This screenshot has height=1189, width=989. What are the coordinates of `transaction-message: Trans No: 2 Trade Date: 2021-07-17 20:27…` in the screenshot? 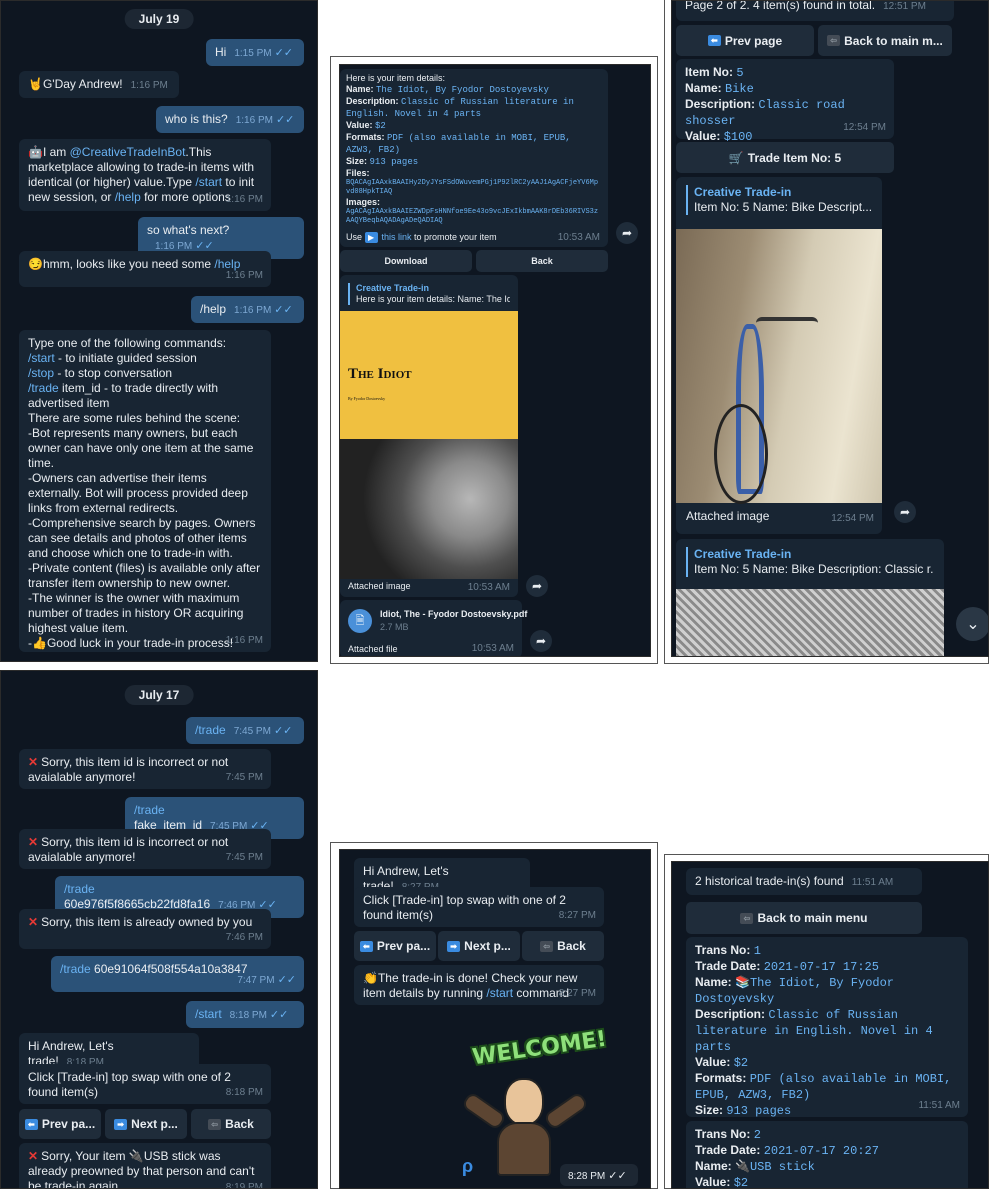 It's located at (827, 1154).